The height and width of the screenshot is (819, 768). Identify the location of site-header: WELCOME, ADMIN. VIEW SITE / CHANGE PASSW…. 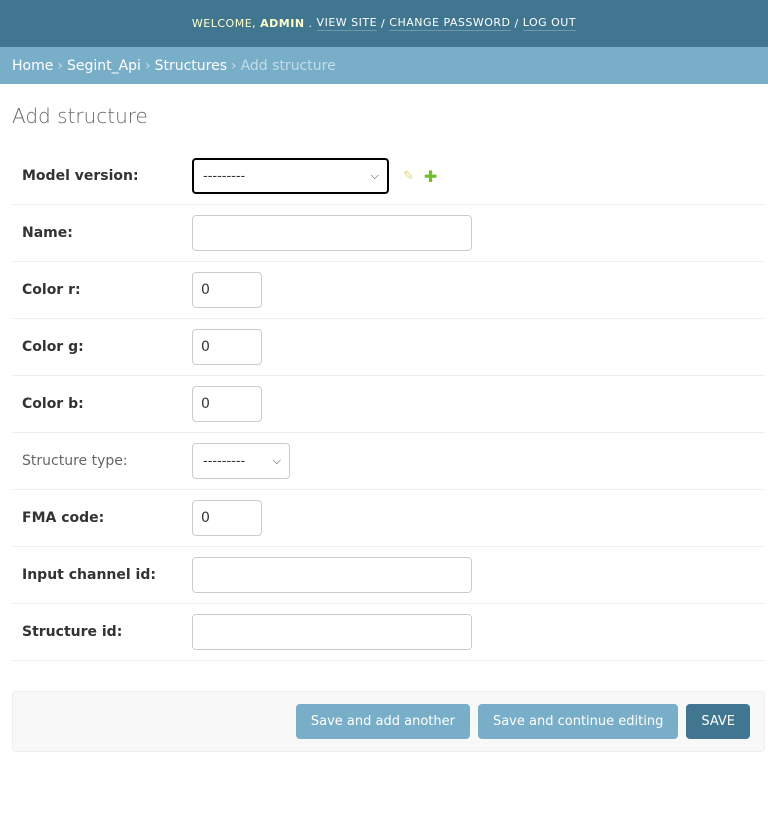
(384, 23).